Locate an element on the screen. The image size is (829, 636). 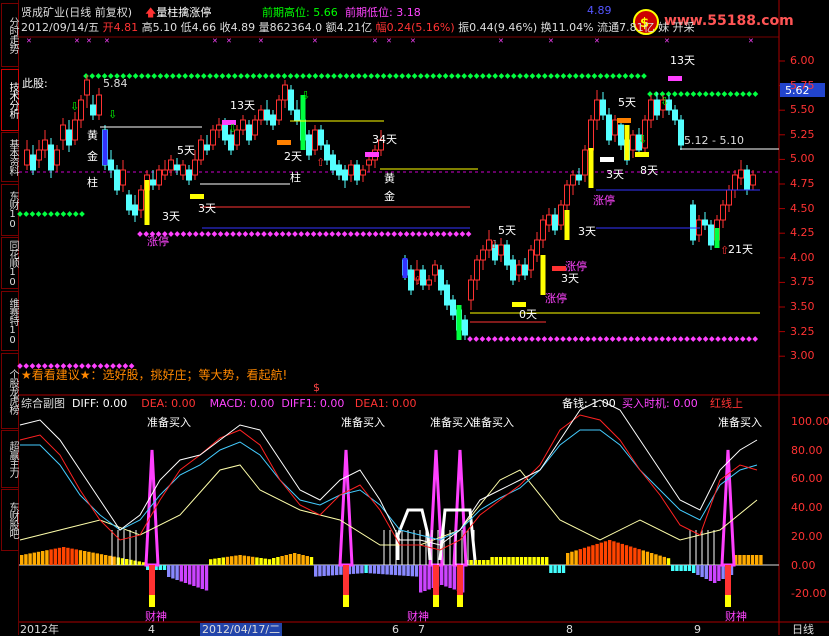
price-grid is located at coordinates (782, 208).